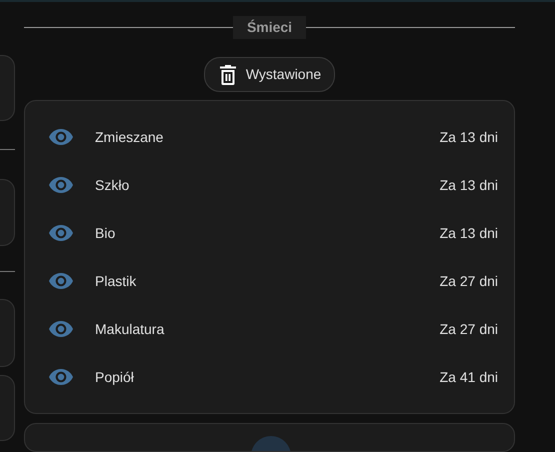  I want to click on item-name: Bio, so click(105, 233).